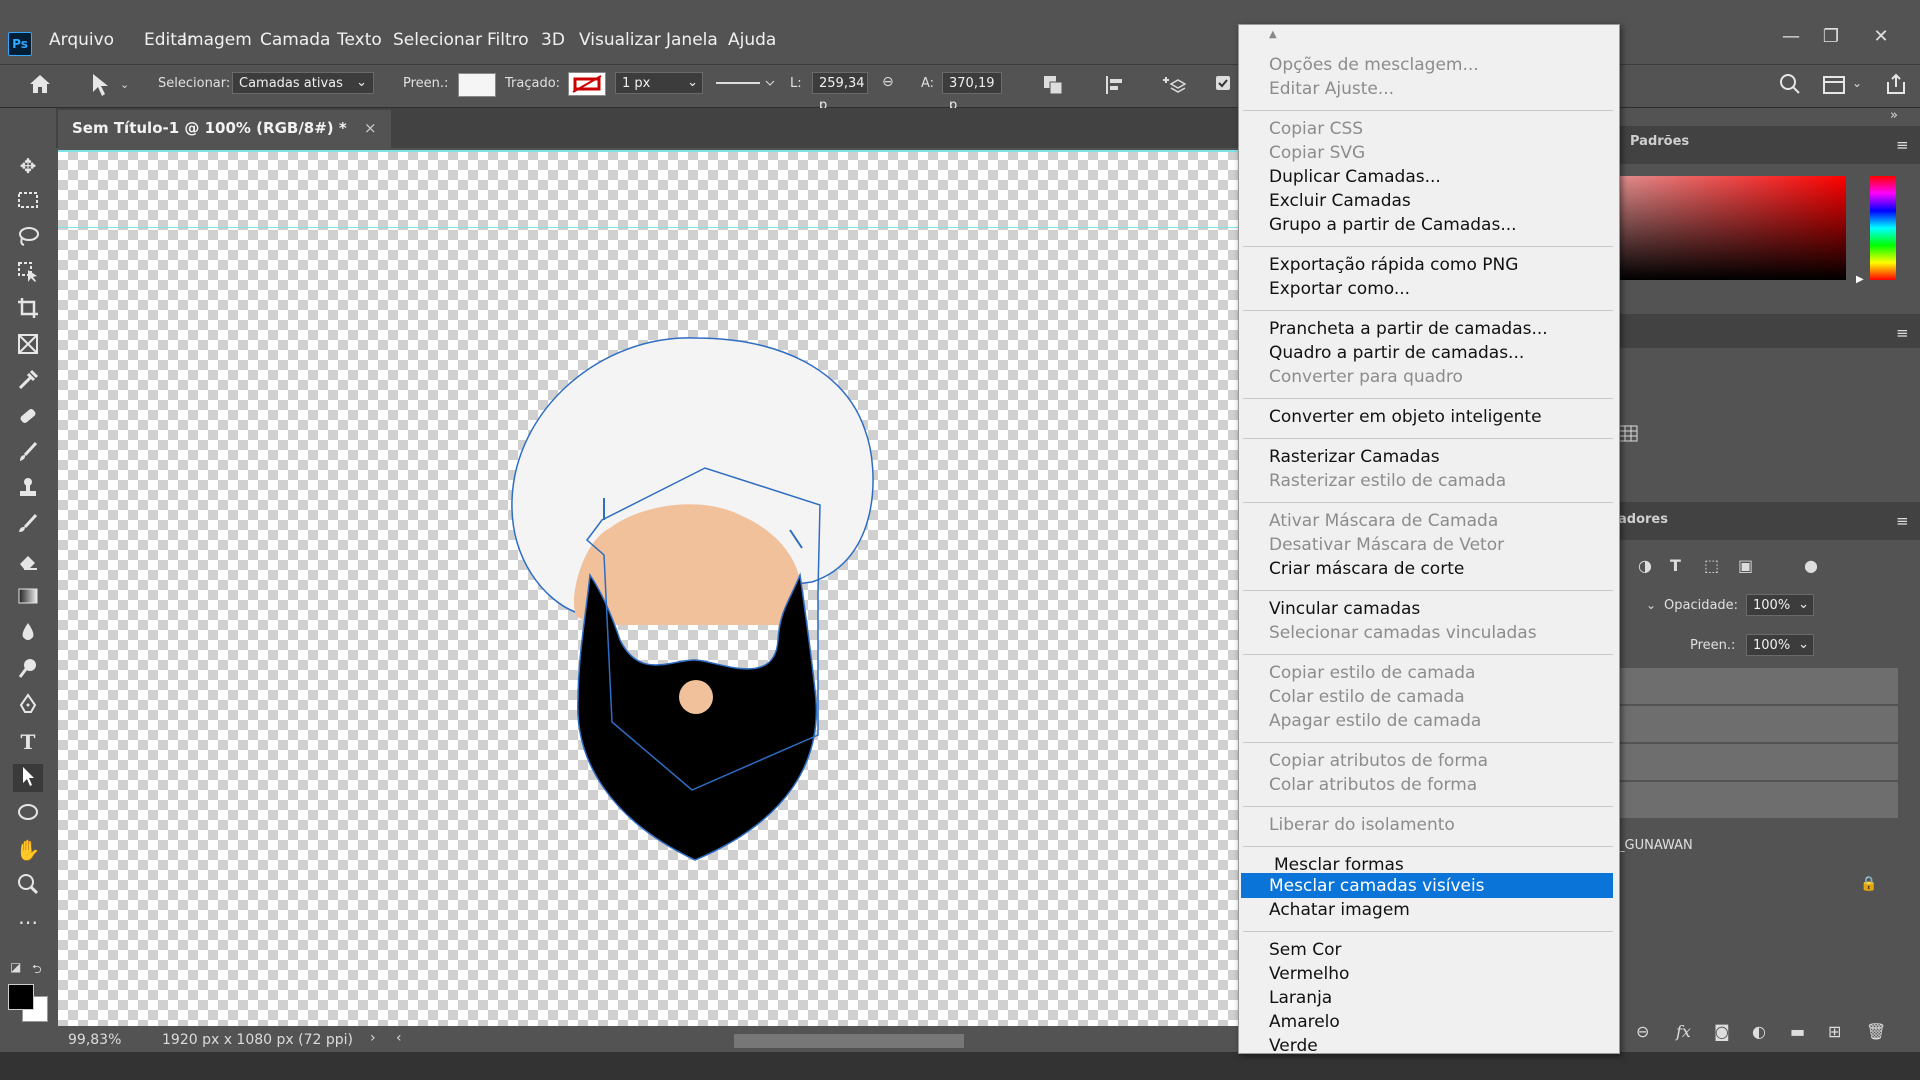 The image size is (1920, 1080). I want to click on hue-slider-handle-icon: ▶, so click(1860, 279).